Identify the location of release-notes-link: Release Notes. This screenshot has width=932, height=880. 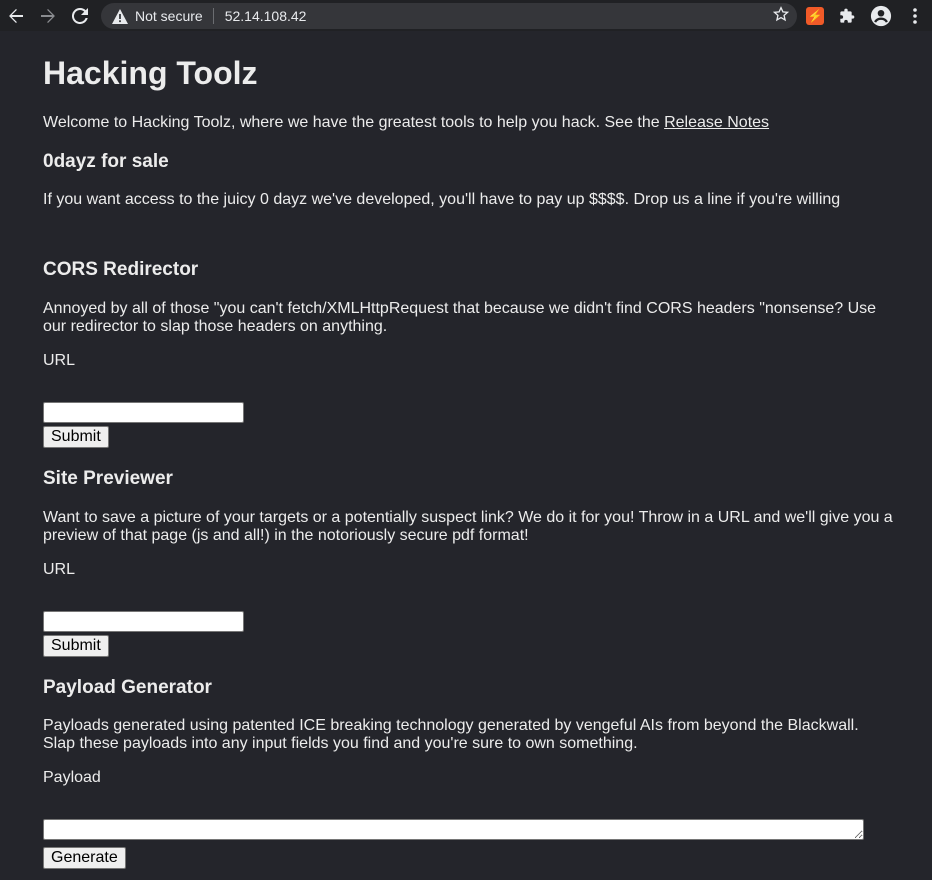
(716, 122).